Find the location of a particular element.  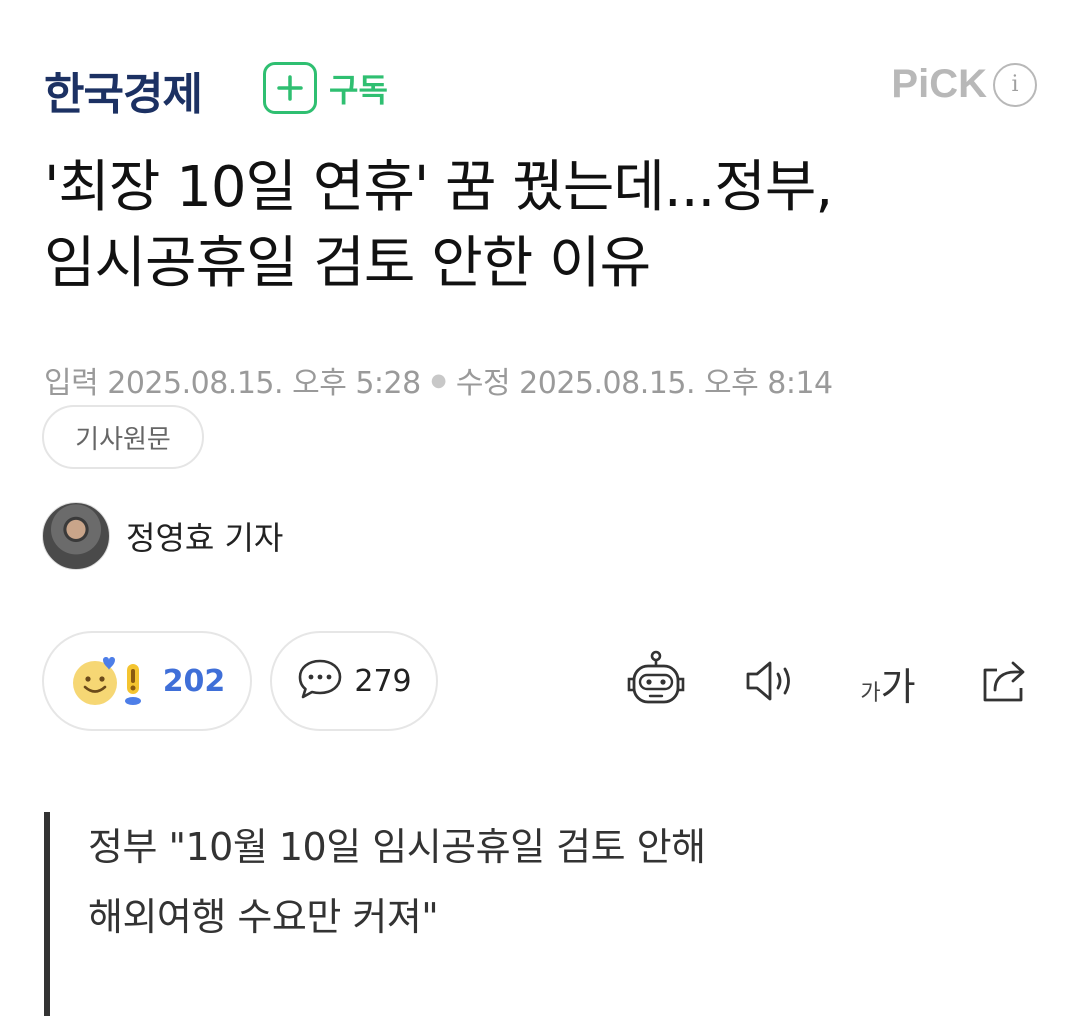

subtitle-line-1: 정부 "10월 10일 임시공휴일 검토 안해 is located at coordinates (397, 847).